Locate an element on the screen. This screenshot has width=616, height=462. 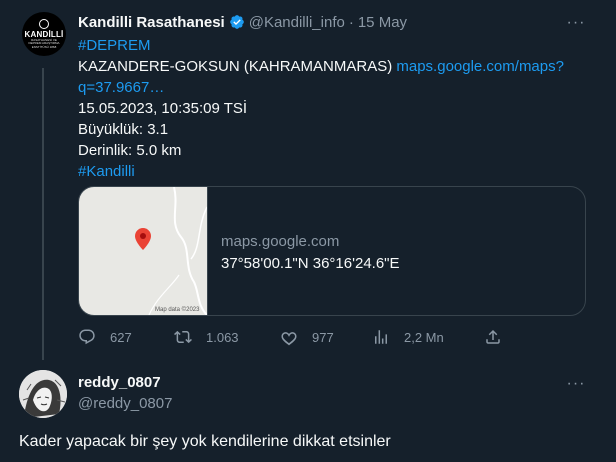
share-icon is located at coordinates (493, 336).